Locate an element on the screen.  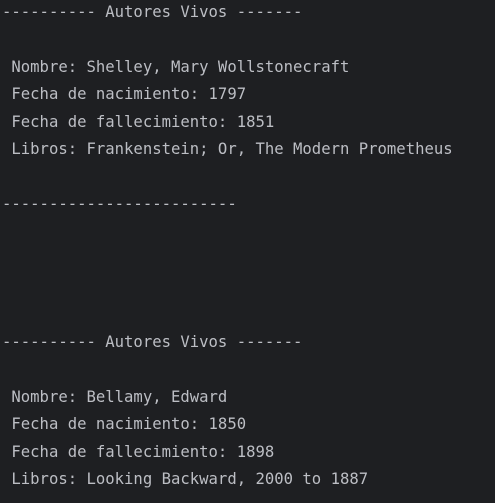
block-footer: ------------------------- is located at coordinates (119, 204).